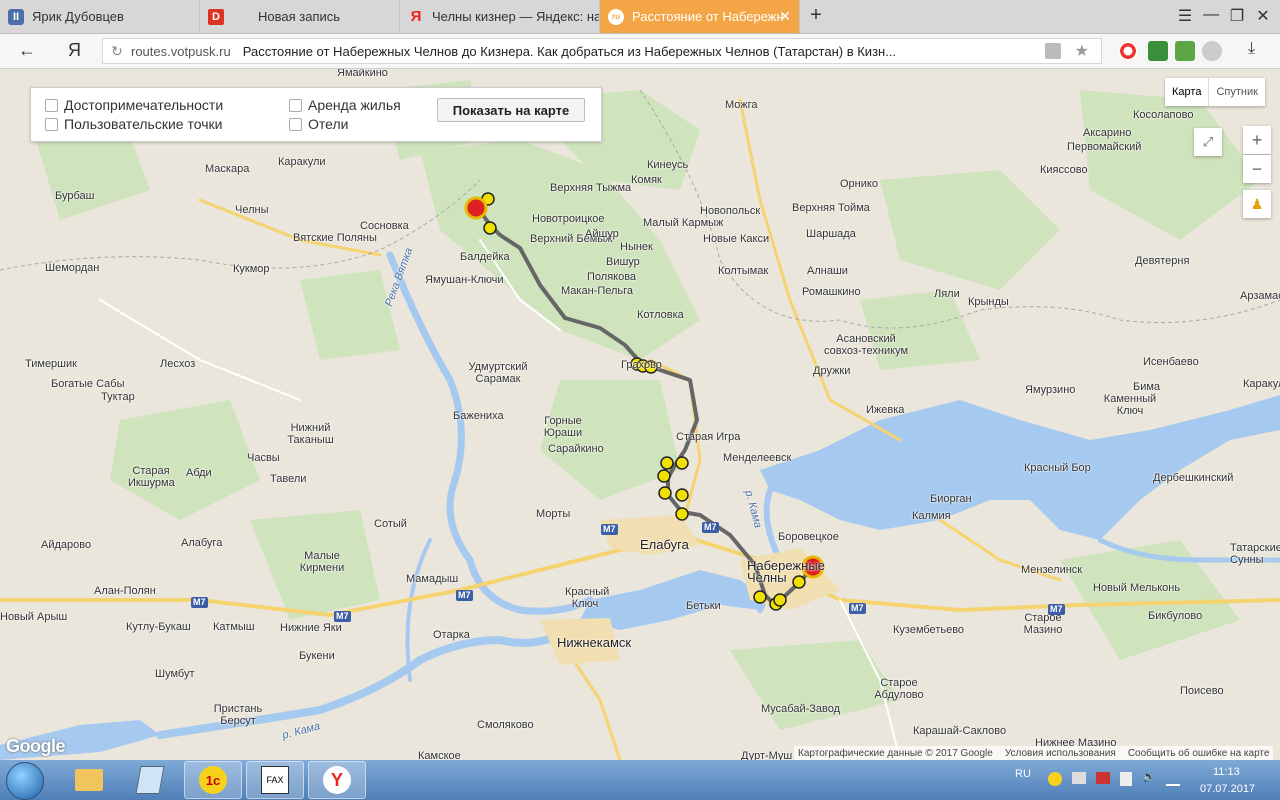  What do you see at coordinates (1193, 478) in the screenshot?
I see `place-label: Дербешкинский` at bounding box center [1193, 478].